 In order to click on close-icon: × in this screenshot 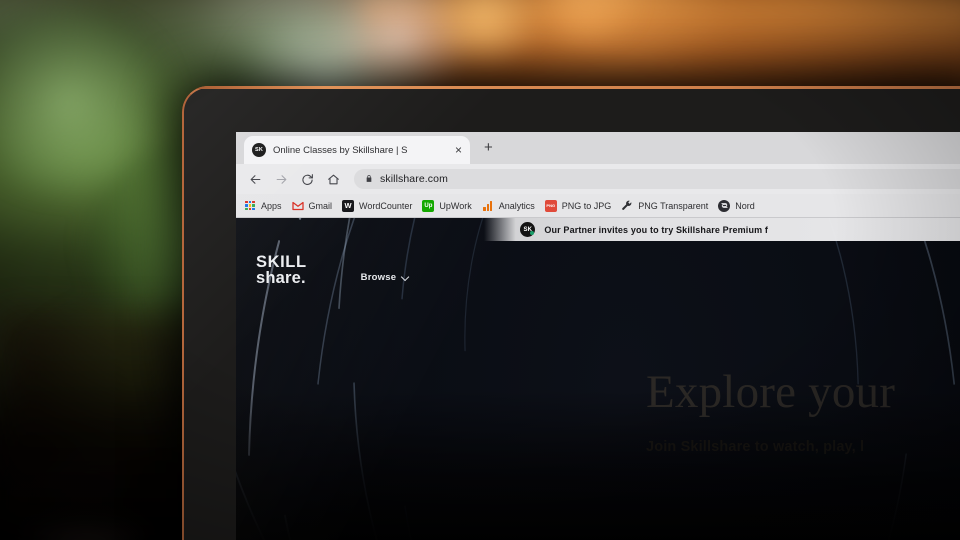, I will do `click(458, 150)`.